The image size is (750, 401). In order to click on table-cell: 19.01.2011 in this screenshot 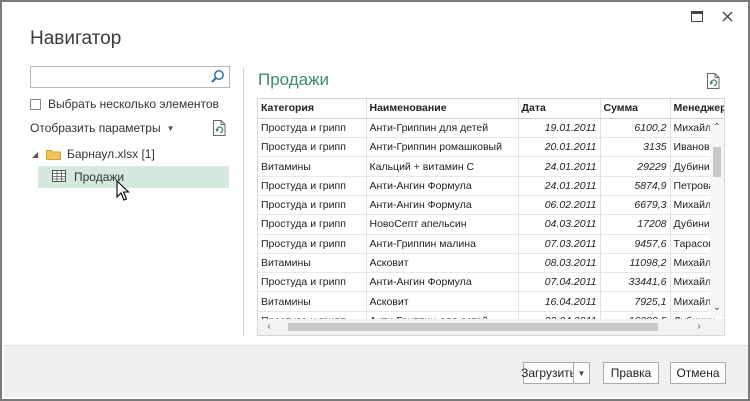, I will do `click(559, 128)`.